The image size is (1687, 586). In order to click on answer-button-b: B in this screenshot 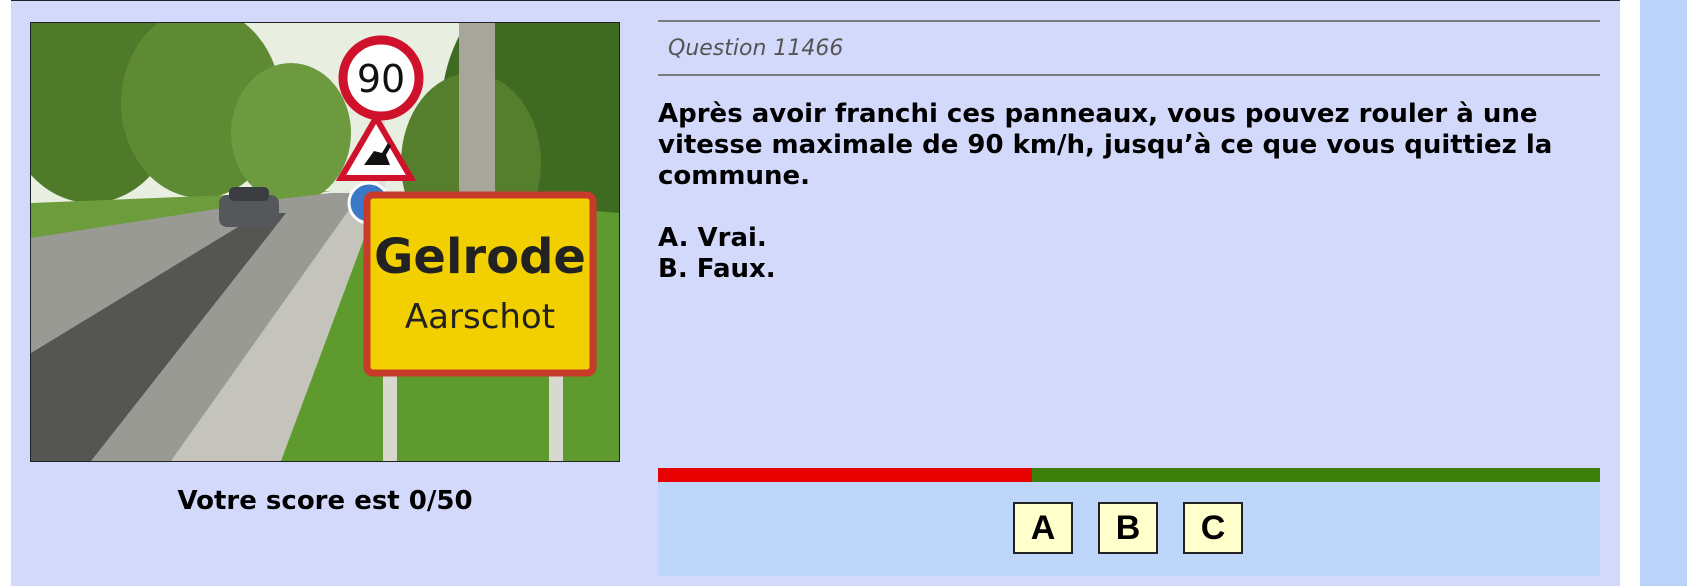, I will do `click(1128, 528)`.